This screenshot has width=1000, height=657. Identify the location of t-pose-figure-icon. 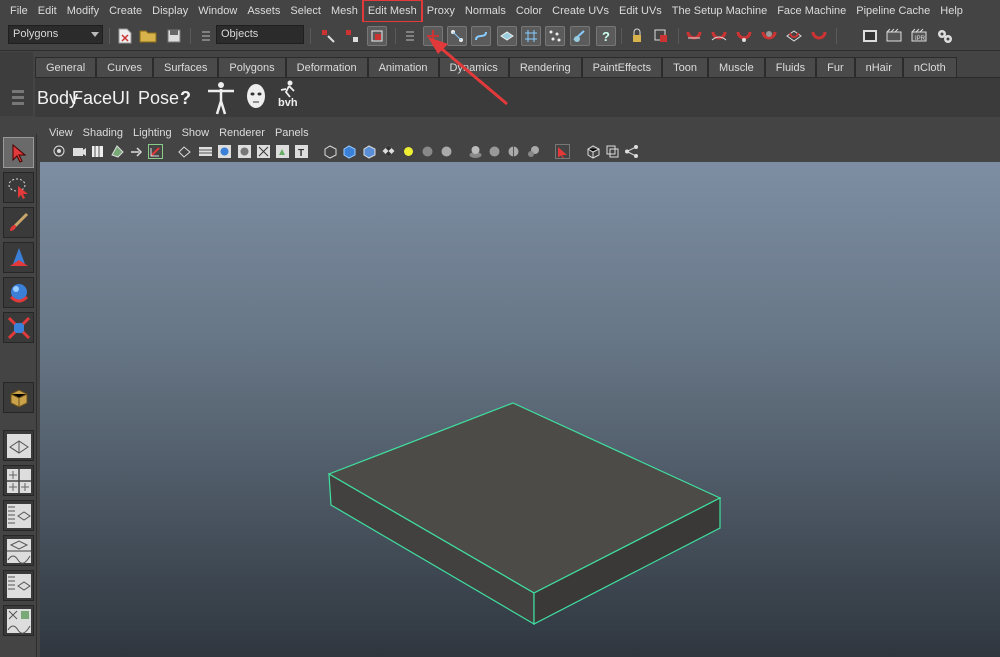
(221, 98).